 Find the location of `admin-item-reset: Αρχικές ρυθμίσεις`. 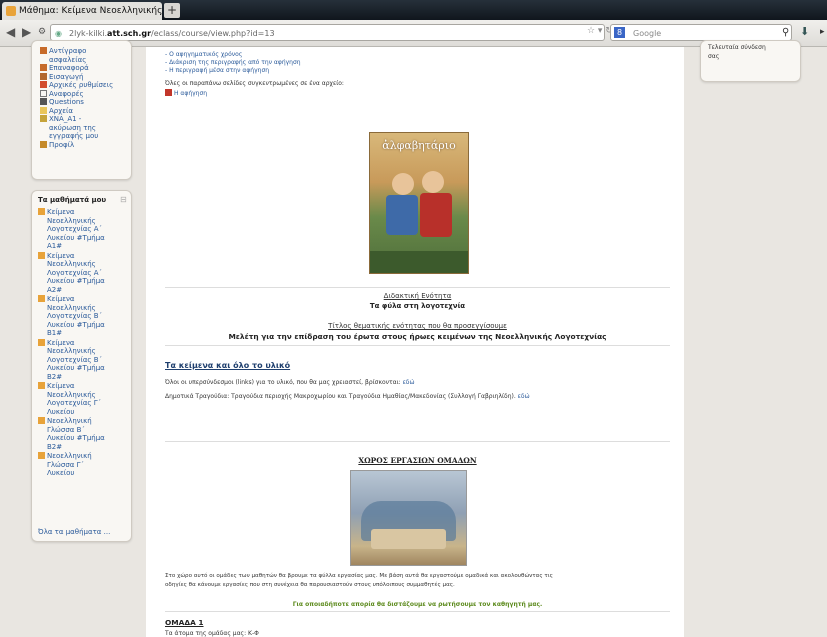

admin-item-reset: Αρχικές ρυθμίσεις is located at coordinates (84, 85).